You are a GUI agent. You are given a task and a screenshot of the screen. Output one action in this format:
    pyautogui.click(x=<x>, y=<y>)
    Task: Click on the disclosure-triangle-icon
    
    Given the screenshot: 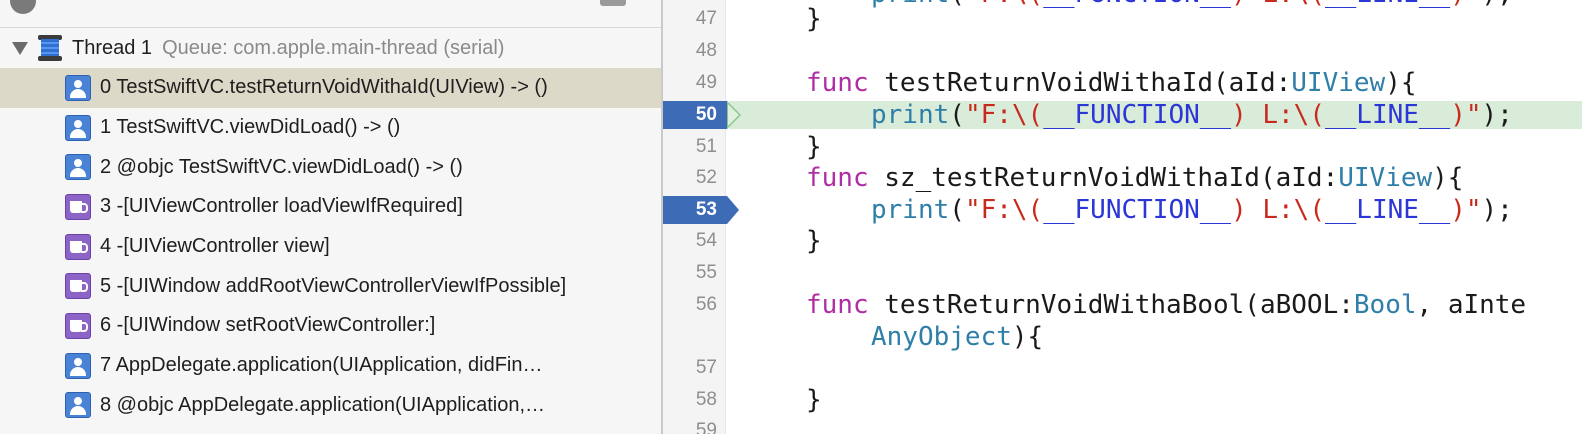 What is the action you would take?
    pyautogui.click(x=20, y=48)
    